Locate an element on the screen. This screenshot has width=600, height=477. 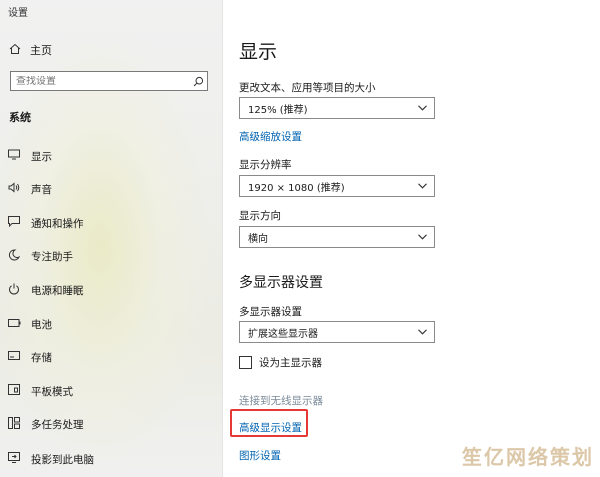
advanced-scaling-link: 高级缩放设置 is located at coordinates (270, 136).